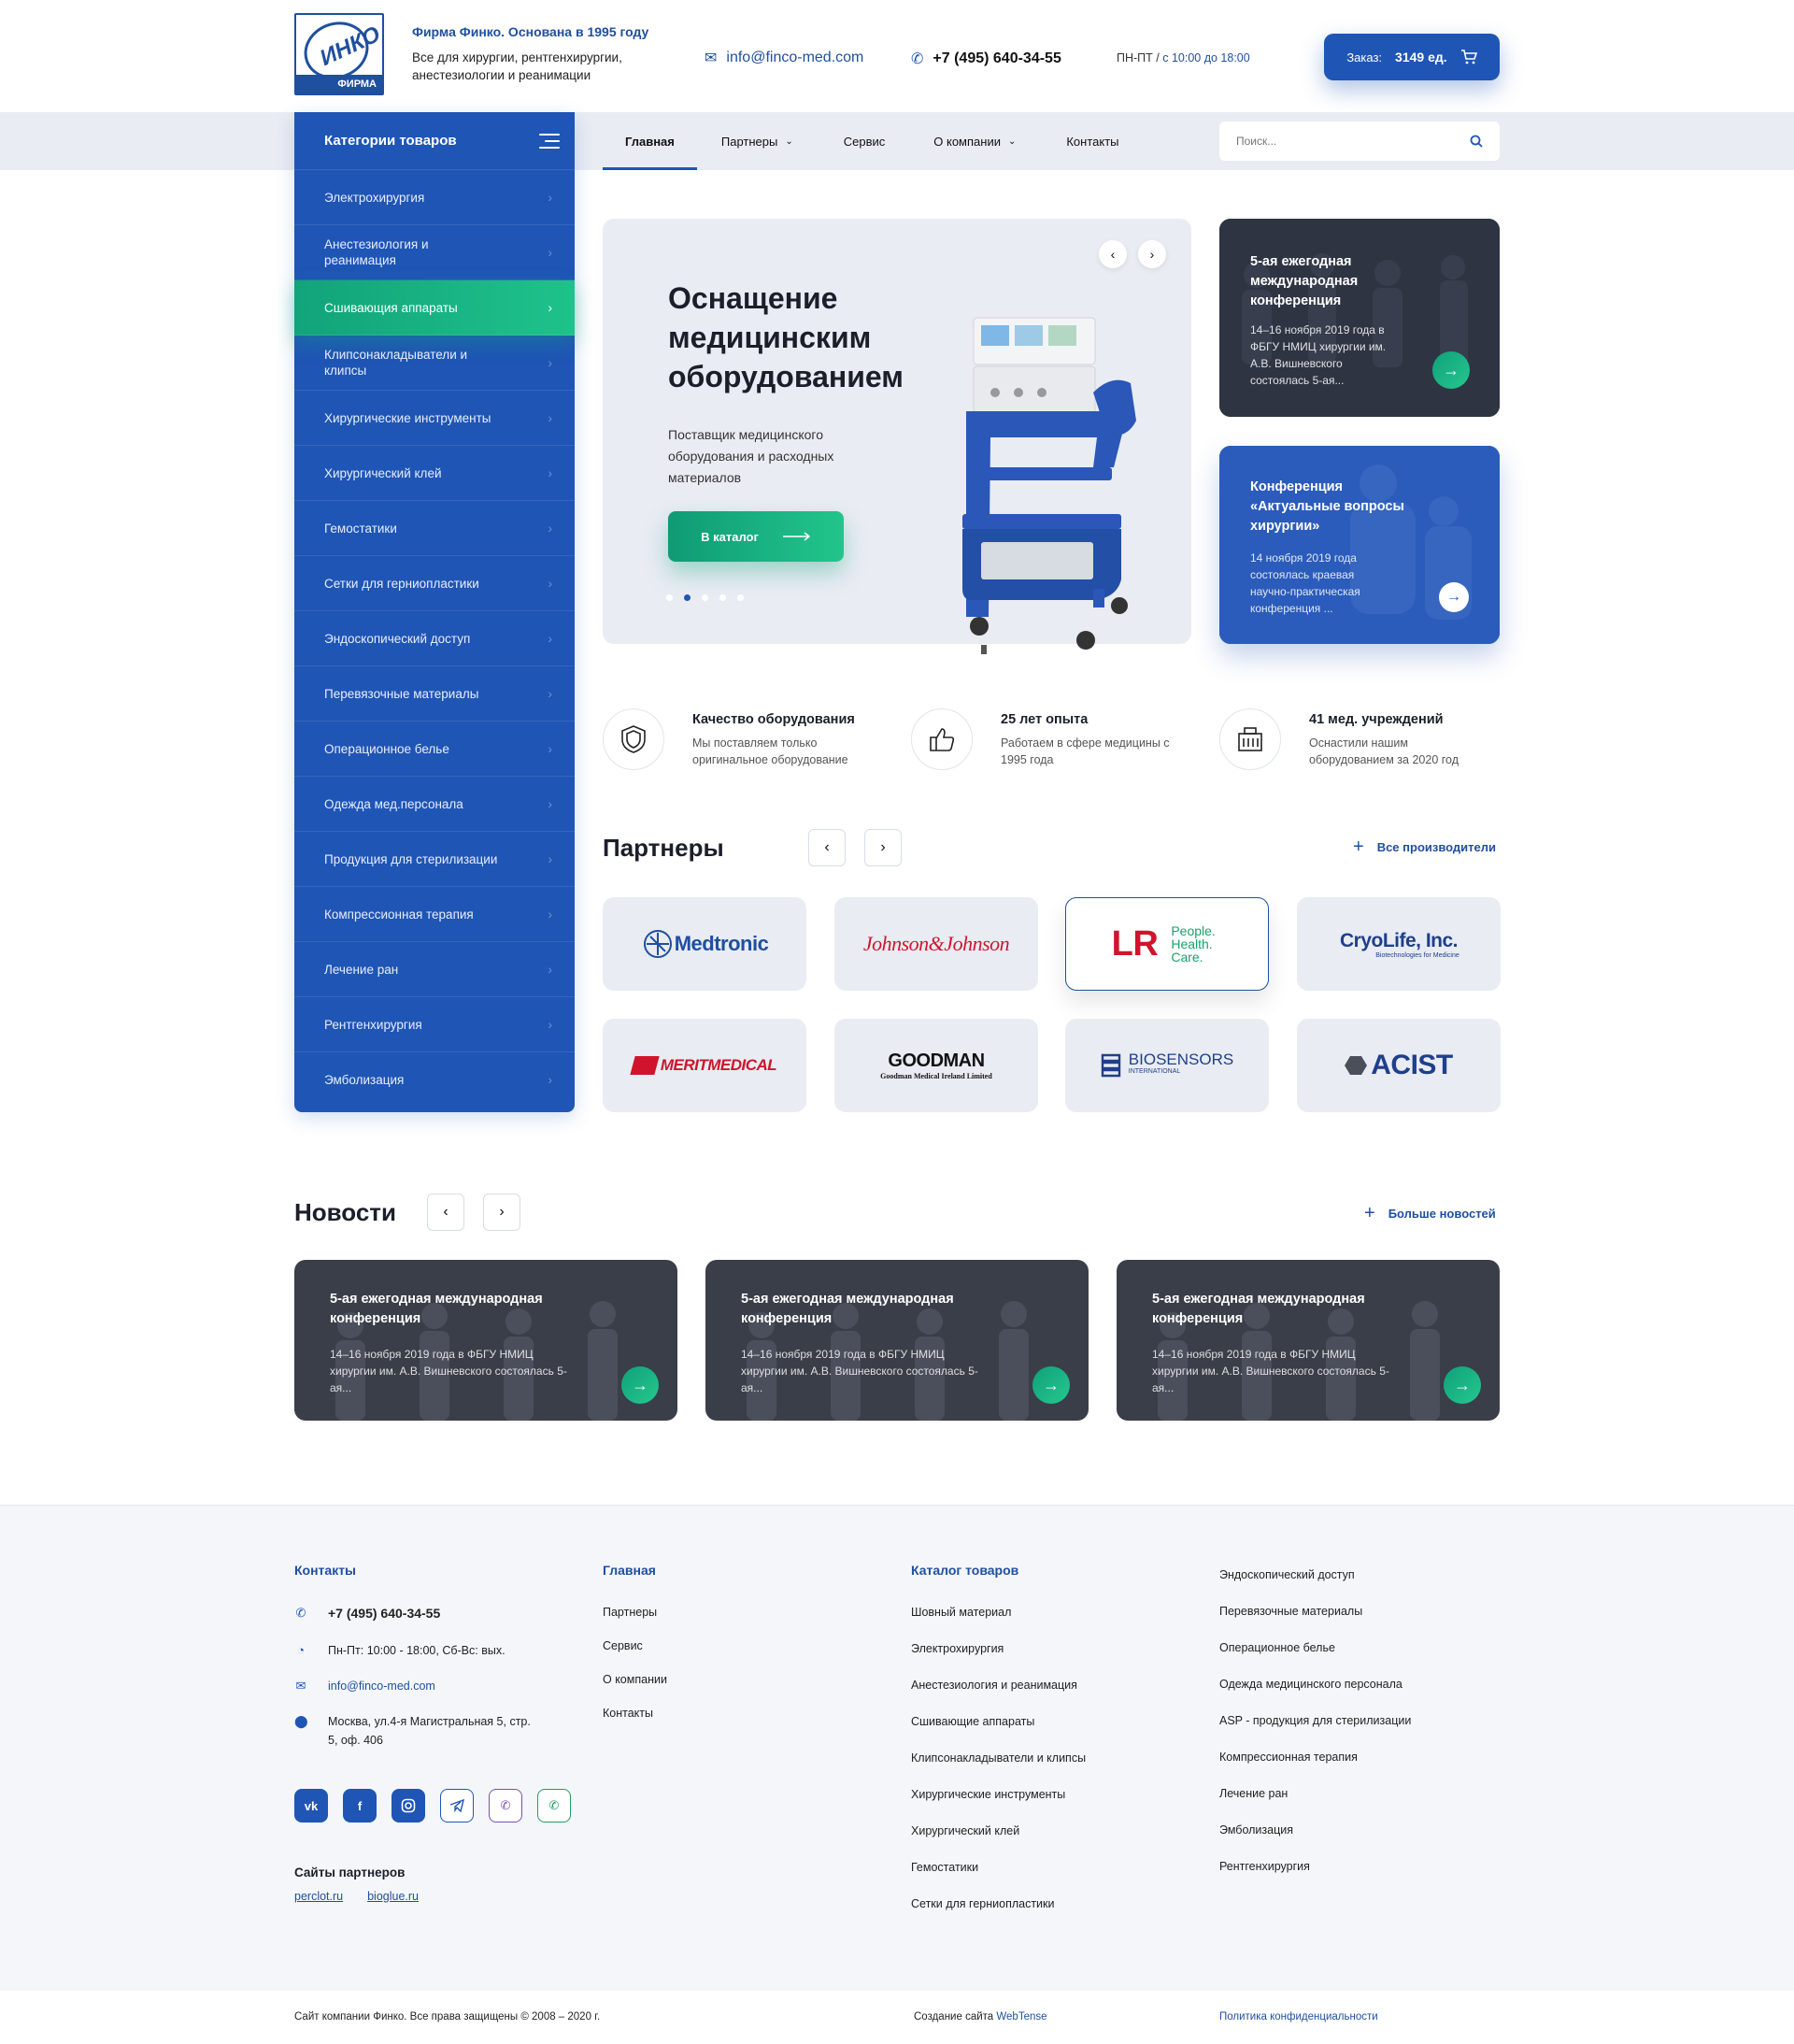  I want to click on footer-catalog-item: Электрохирургия, so click(998, 1648).